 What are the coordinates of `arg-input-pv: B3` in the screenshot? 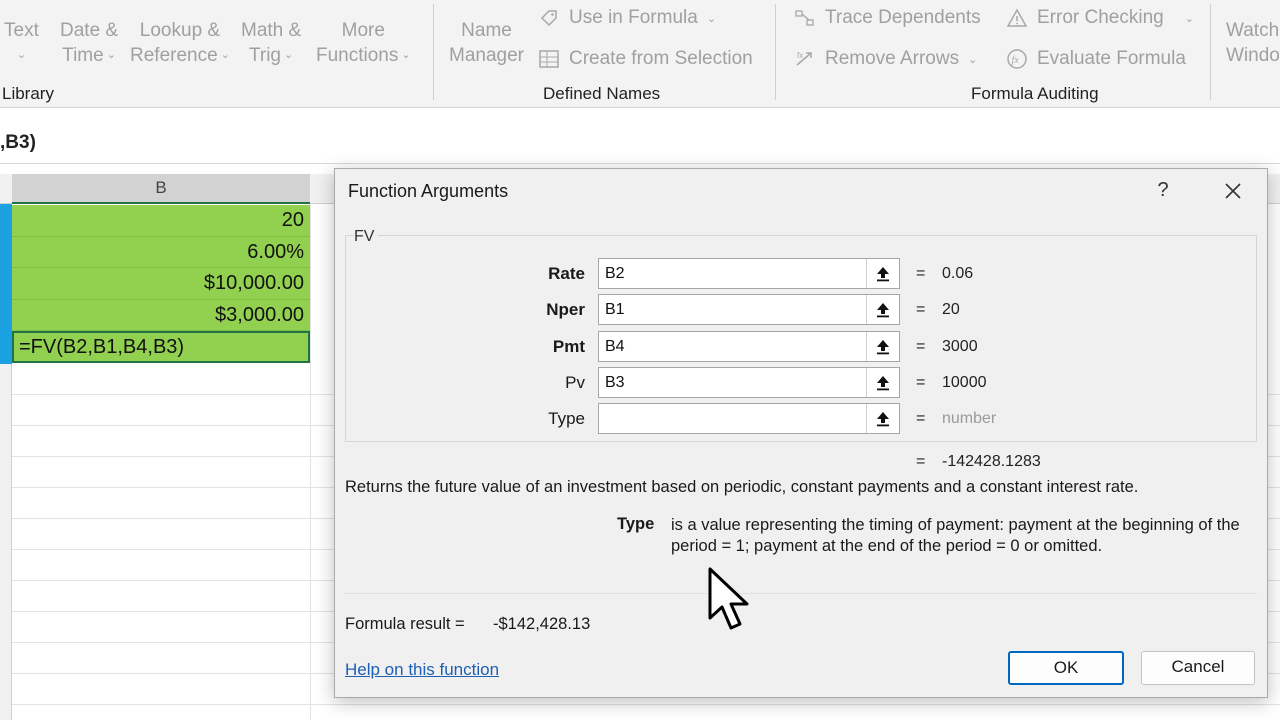 It's located at (749, 382).